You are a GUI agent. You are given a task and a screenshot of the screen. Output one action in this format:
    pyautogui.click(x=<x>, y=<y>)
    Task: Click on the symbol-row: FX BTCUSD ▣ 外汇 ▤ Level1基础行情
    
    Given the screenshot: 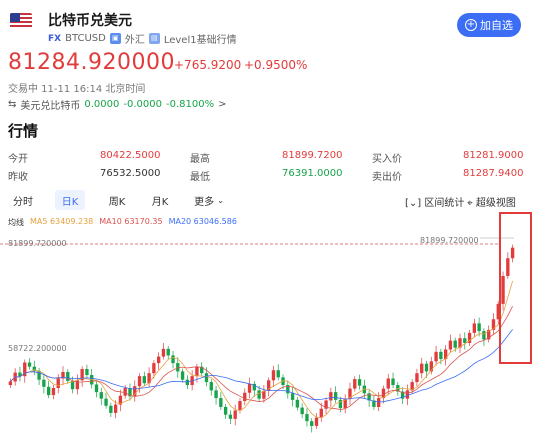 What is the action you would take?
    pyautogui.click(x=142, y=38)
    